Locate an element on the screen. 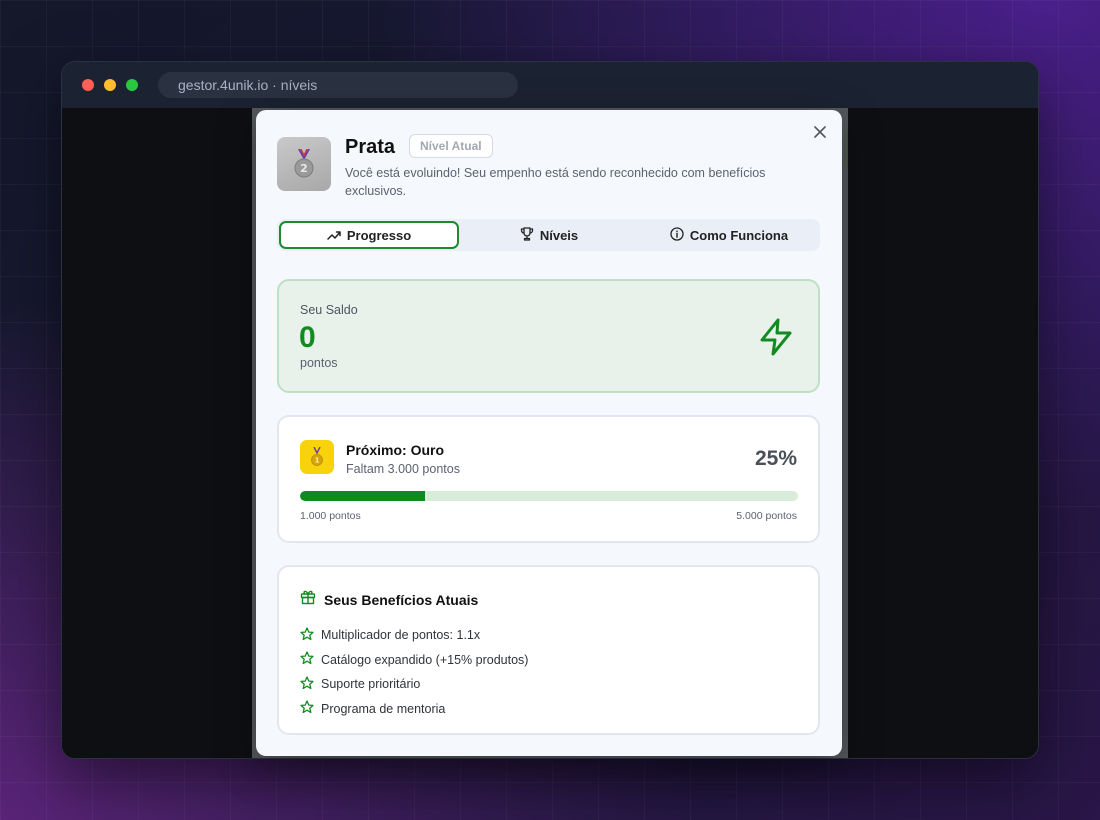 The width and height of the screenshot is (1100, 820). bolt-icon is located at coordinates (776, 337).